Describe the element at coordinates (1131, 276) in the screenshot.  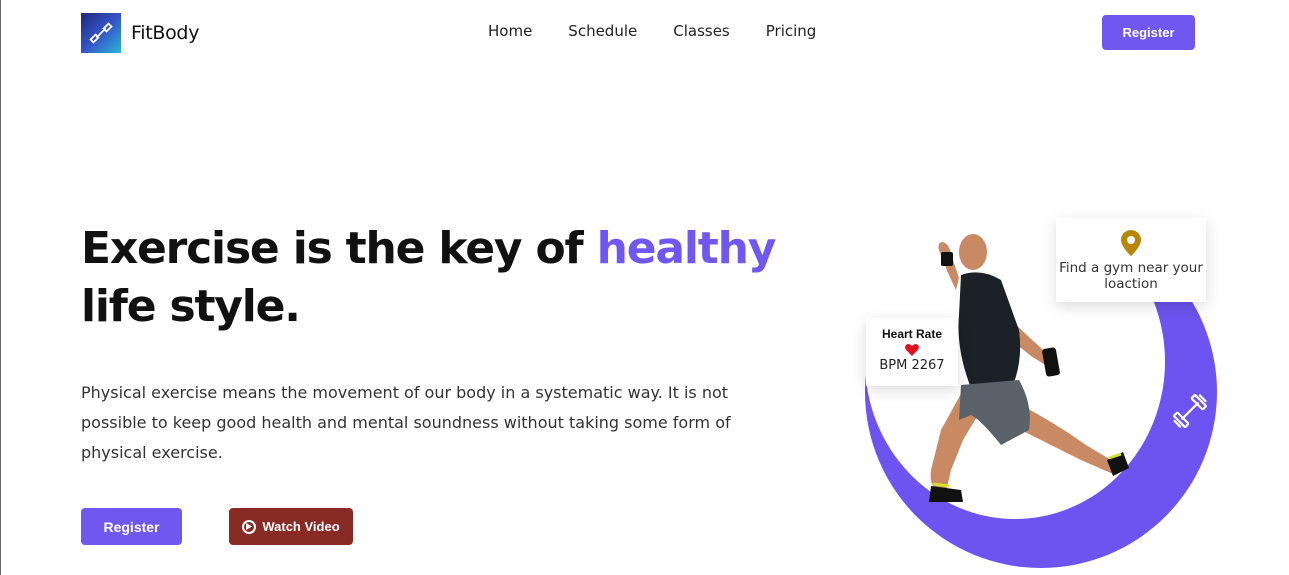
I see `find-gym-text: Find a gym near your loaction` at that location.